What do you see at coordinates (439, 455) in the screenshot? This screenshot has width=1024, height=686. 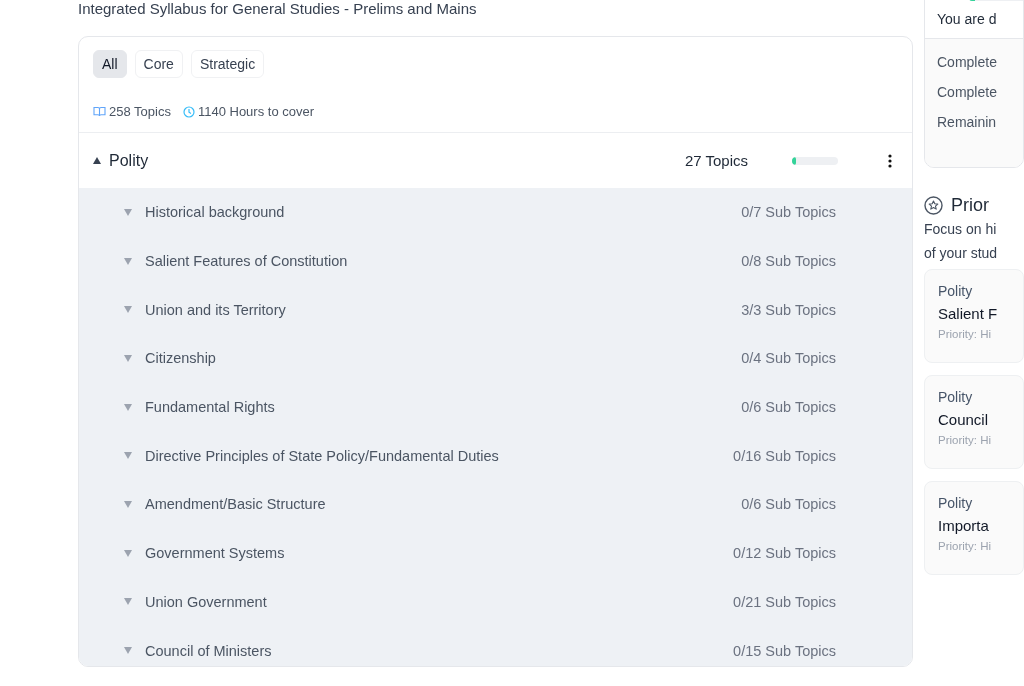 I see `subtopic-title: Directive Principles of State Policy/Fundamental Duties` at bounding box center [439, 455].